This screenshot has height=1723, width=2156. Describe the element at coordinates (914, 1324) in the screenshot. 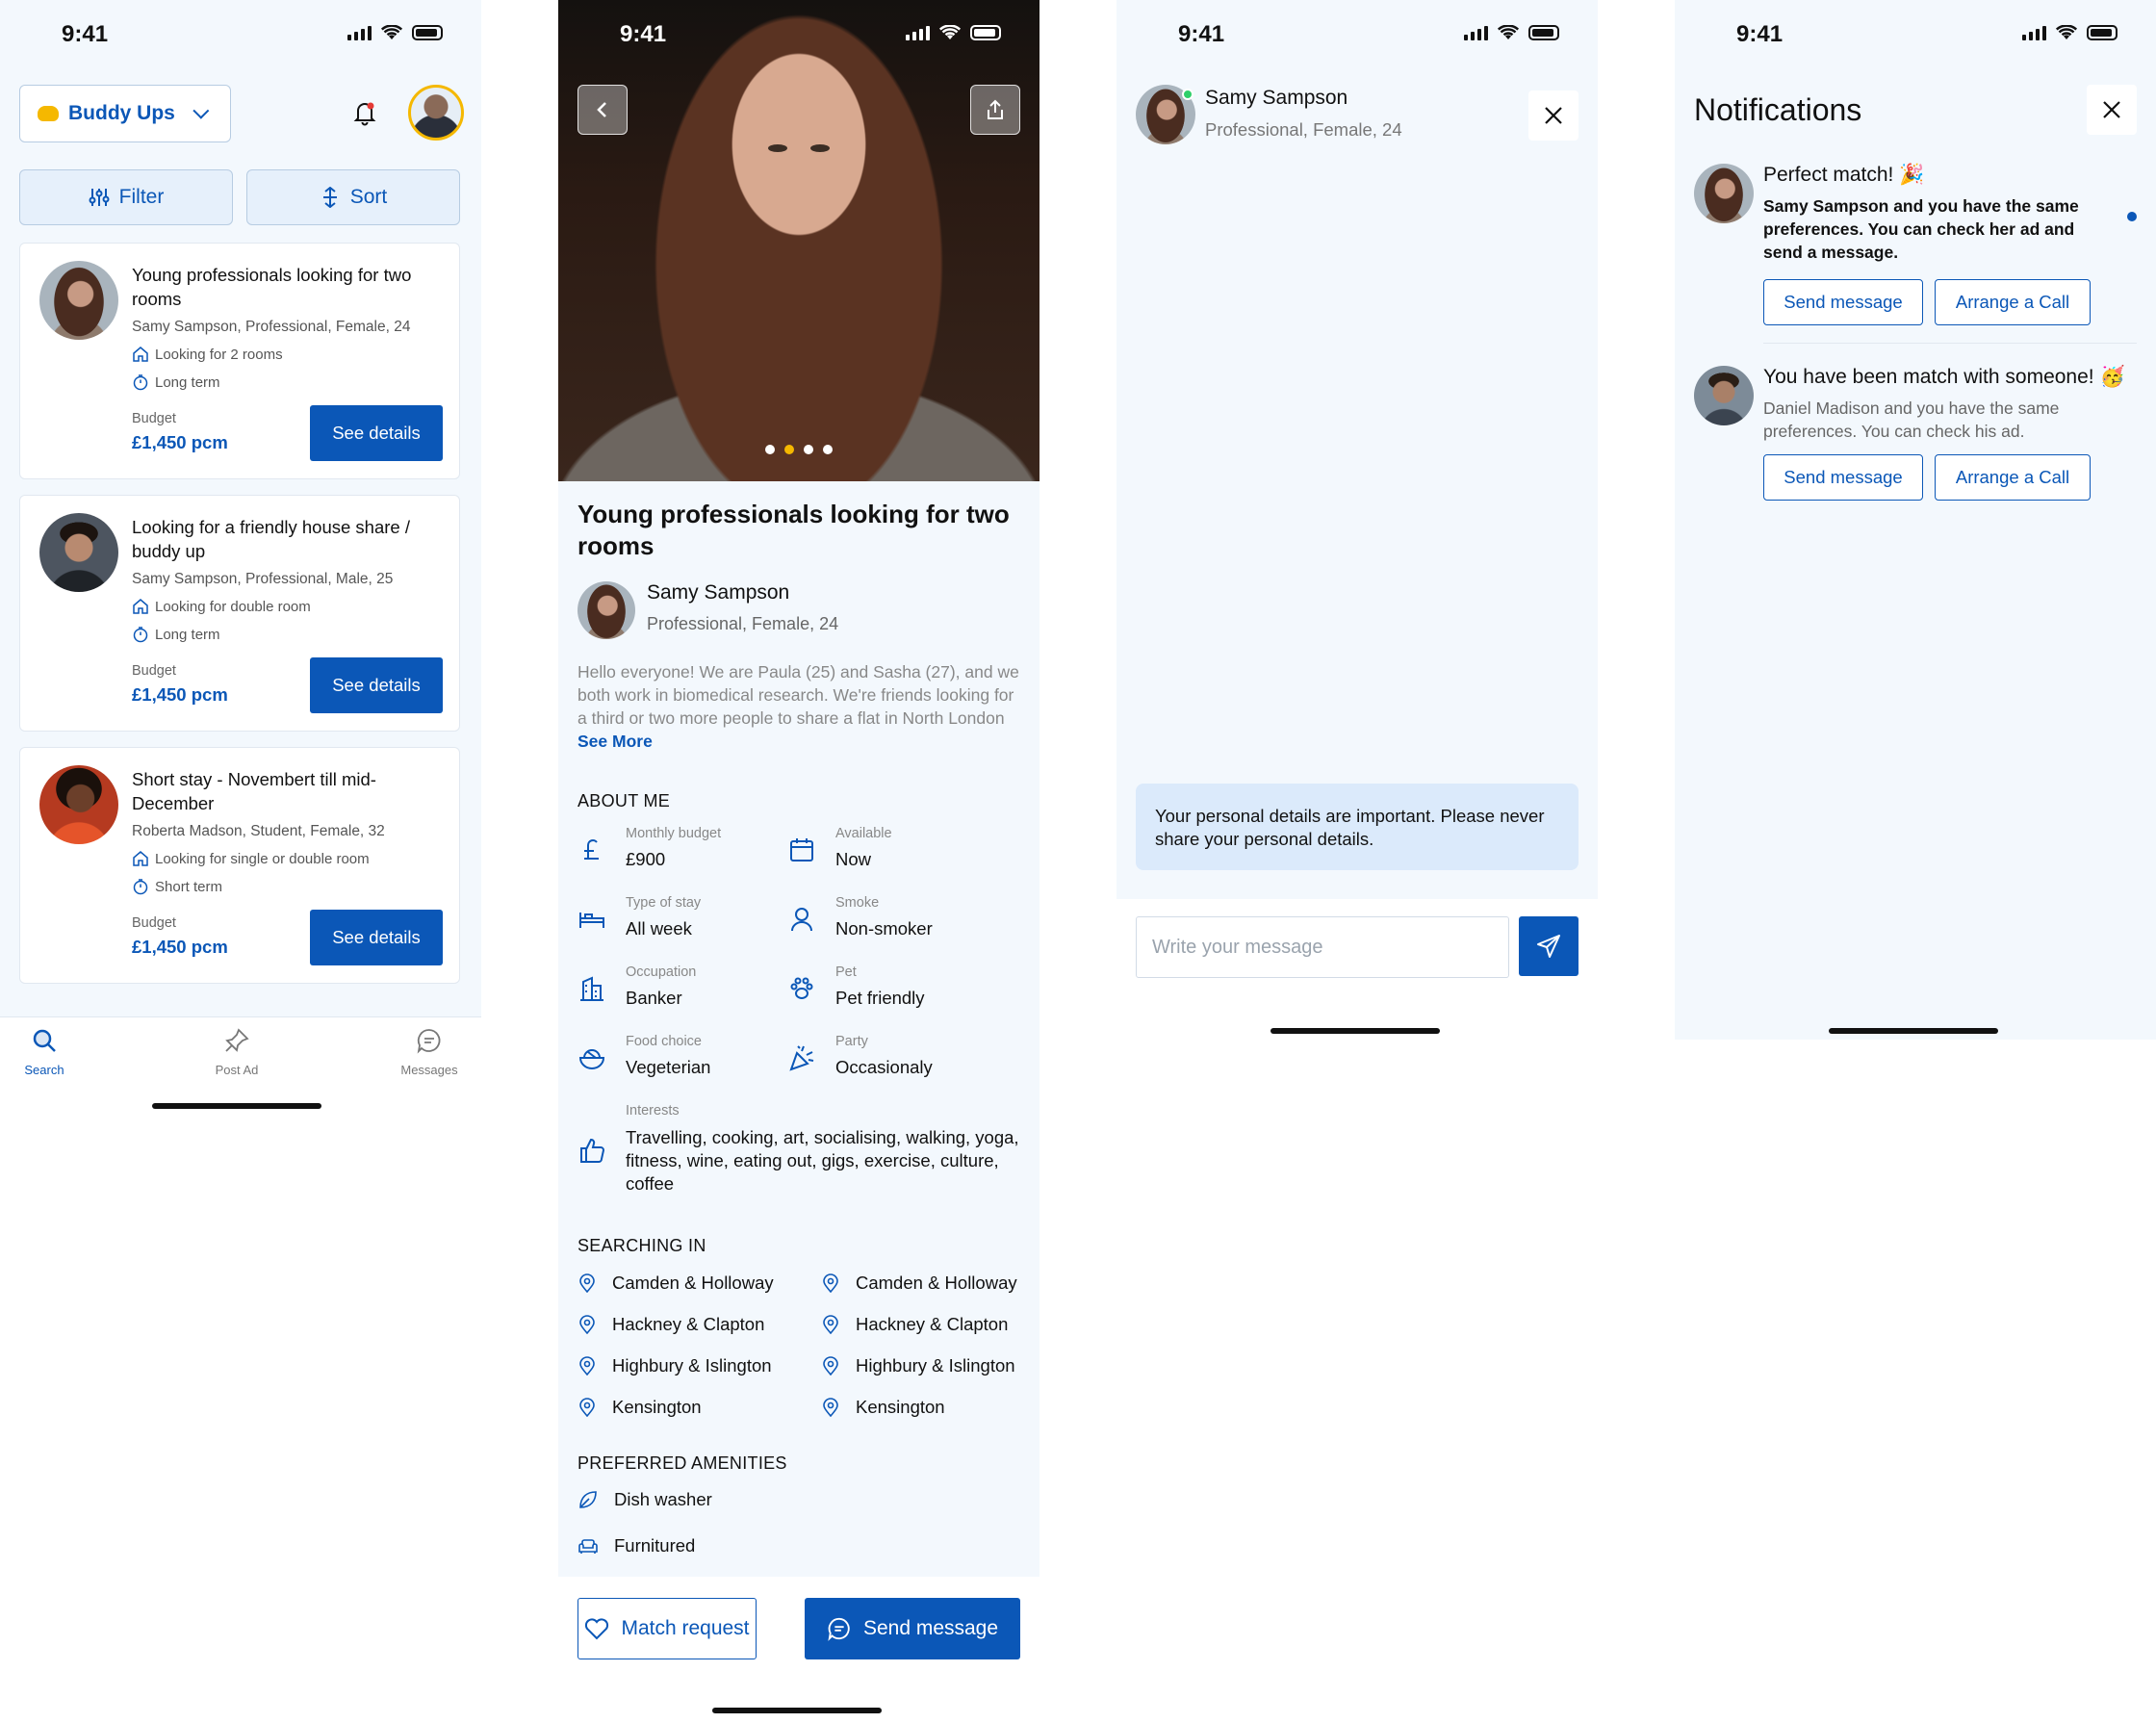

I see `search-area: Hackney & Clapton` at that location.